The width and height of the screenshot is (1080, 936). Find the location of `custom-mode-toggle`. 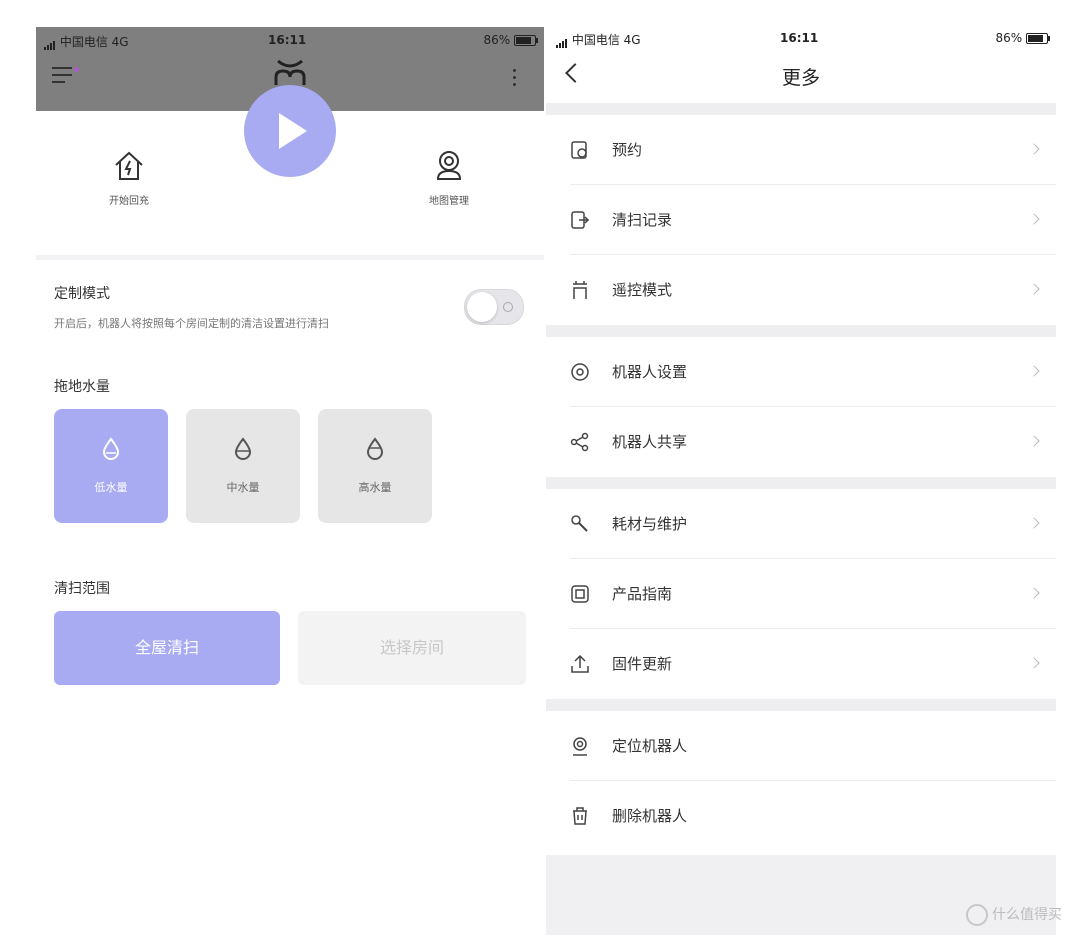

custom-mode-toggle is located at coordinates (494, 307).